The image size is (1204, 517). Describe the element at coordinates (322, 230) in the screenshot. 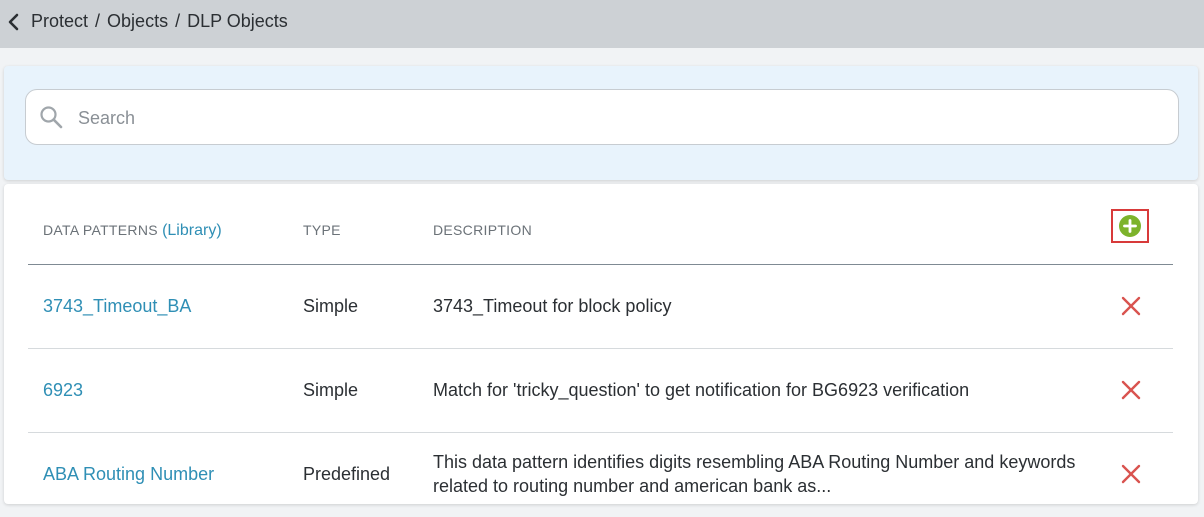

I see `column-header-type: TYPE` at that location.